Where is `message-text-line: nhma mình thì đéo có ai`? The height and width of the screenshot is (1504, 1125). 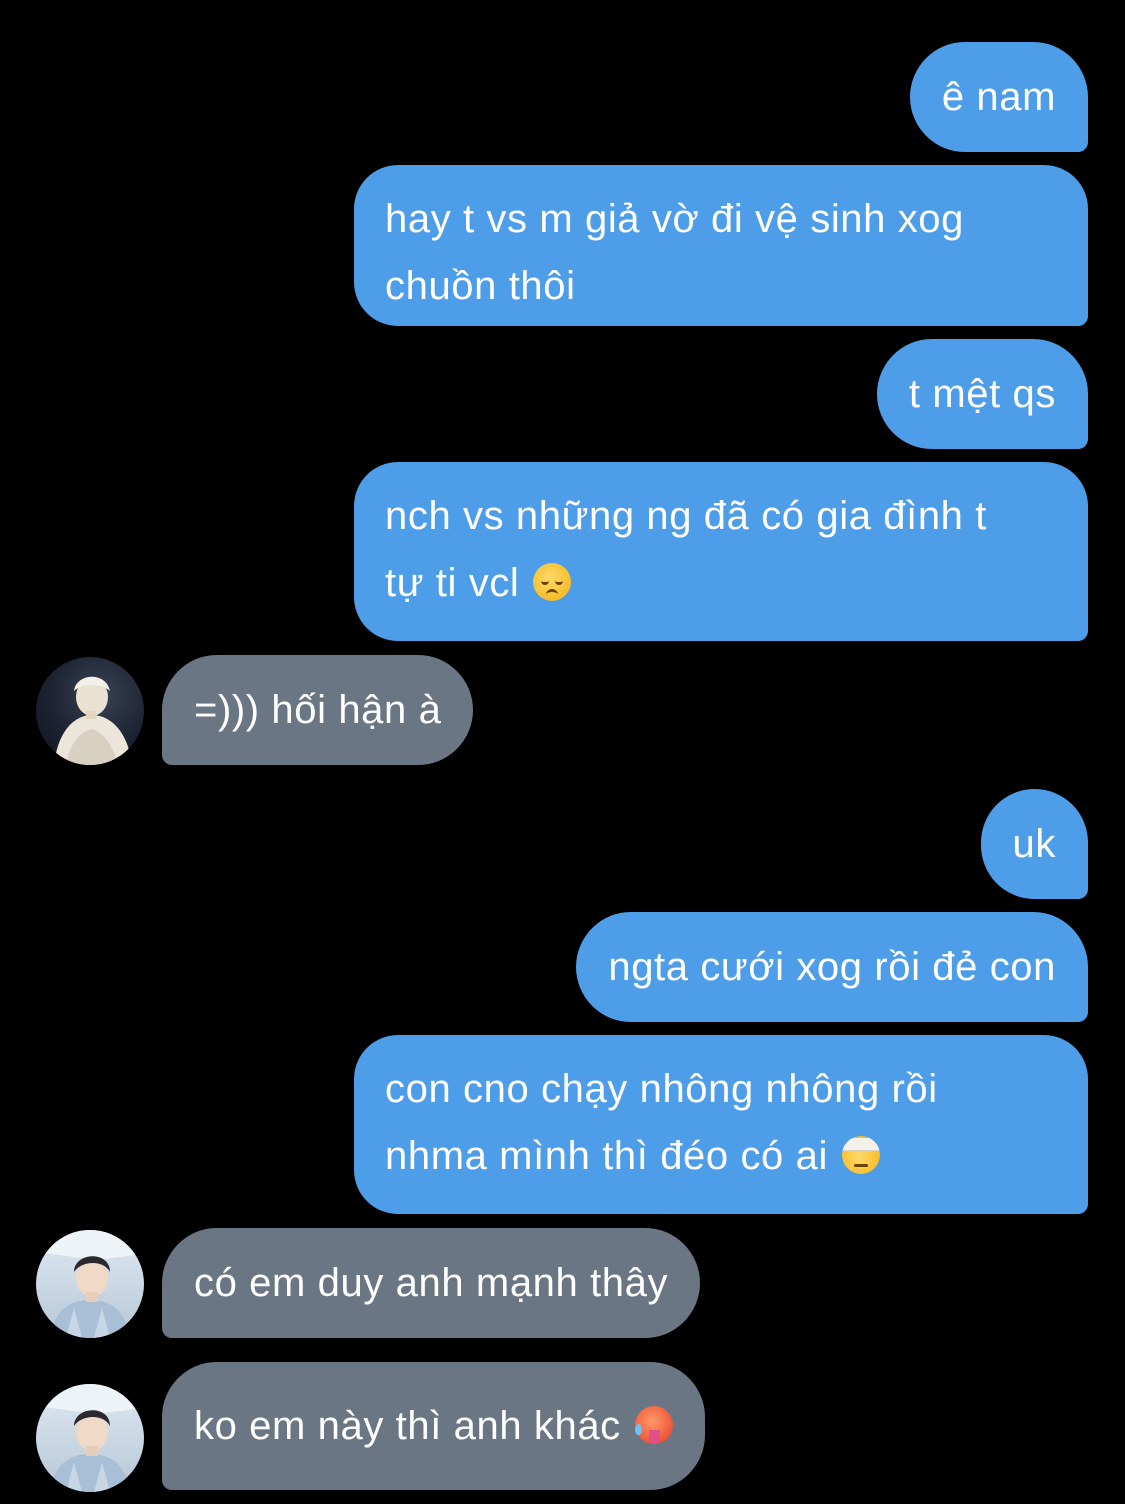
message-text-line: nhma mình thì đéo có ai is located at coordinates (720, 1163).